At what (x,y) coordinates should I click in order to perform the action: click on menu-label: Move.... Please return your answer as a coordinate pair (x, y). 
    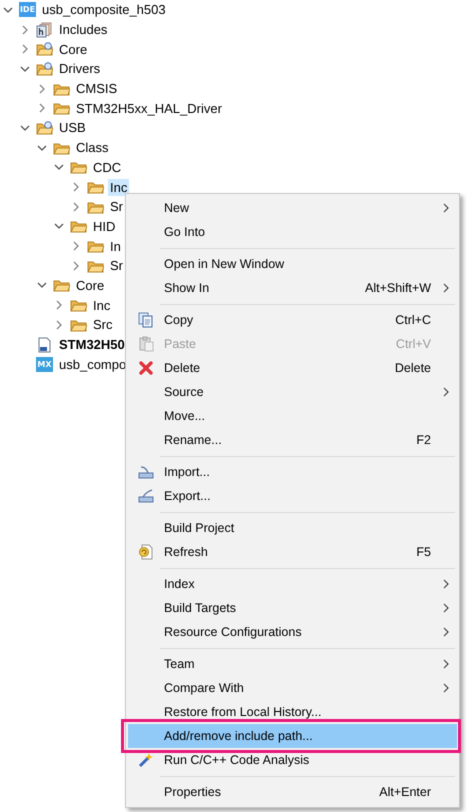
    Looking at the image, I should click on (184, 416).